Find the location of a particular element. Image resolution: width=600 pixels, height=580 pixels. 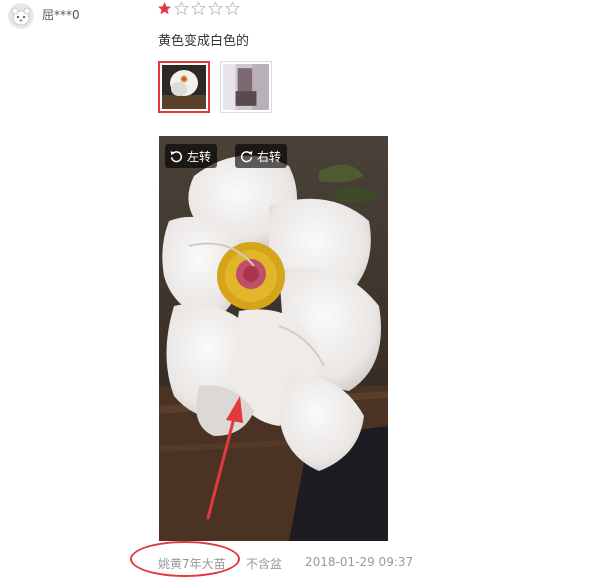

rotate-left-icon is located at coordinates (176, 156).